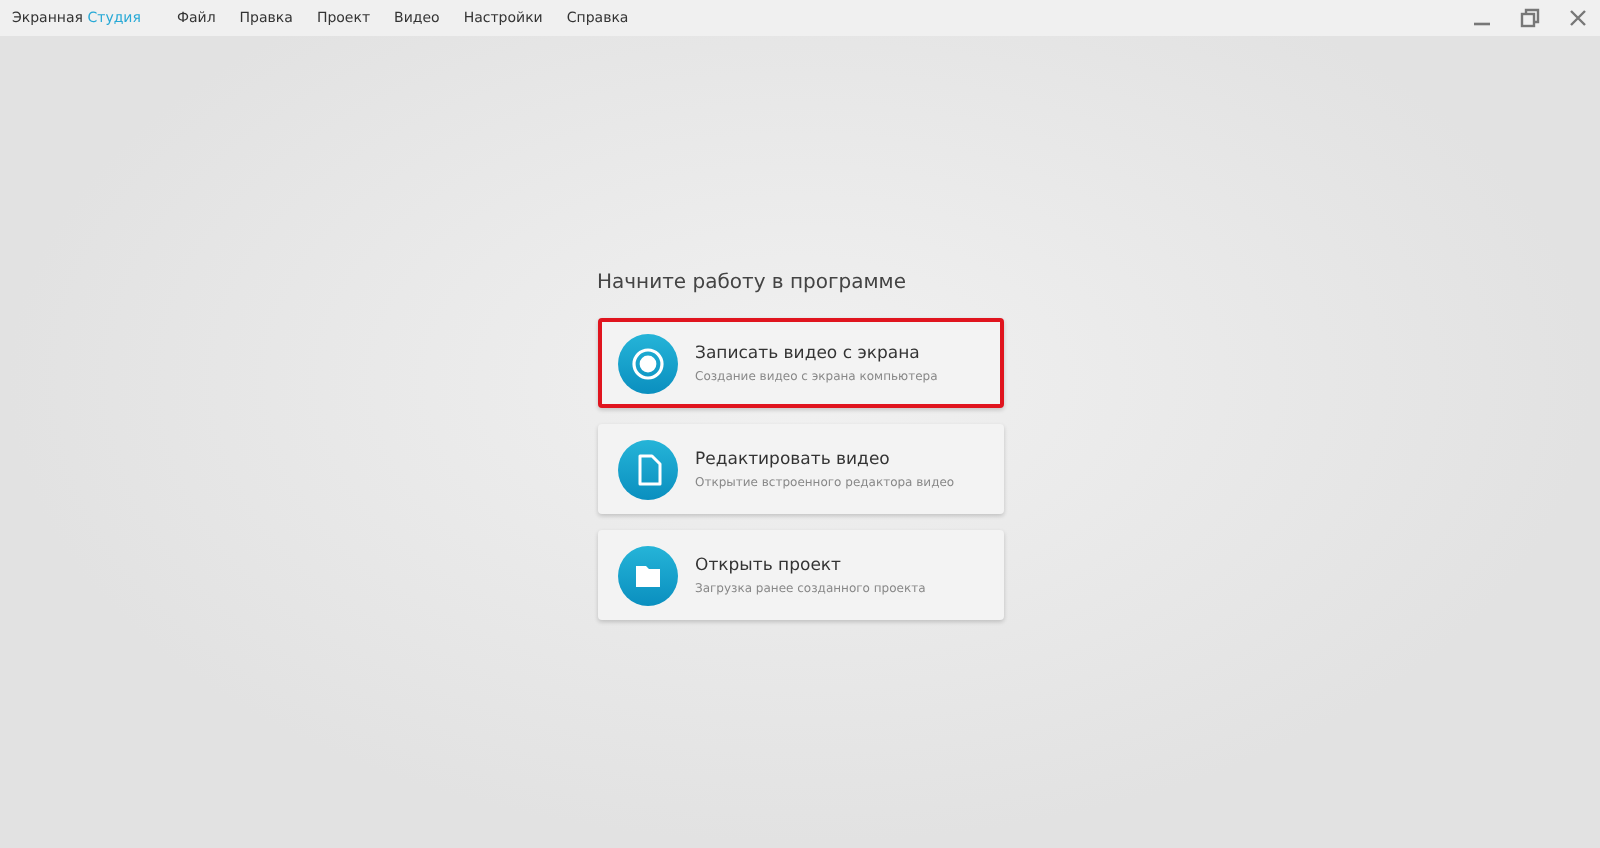 This screenshot has width=1600, height=848. Describe the element at coordinates (752, 283) in the screenshot. I see `heading: Начните работу в программе` at that location.